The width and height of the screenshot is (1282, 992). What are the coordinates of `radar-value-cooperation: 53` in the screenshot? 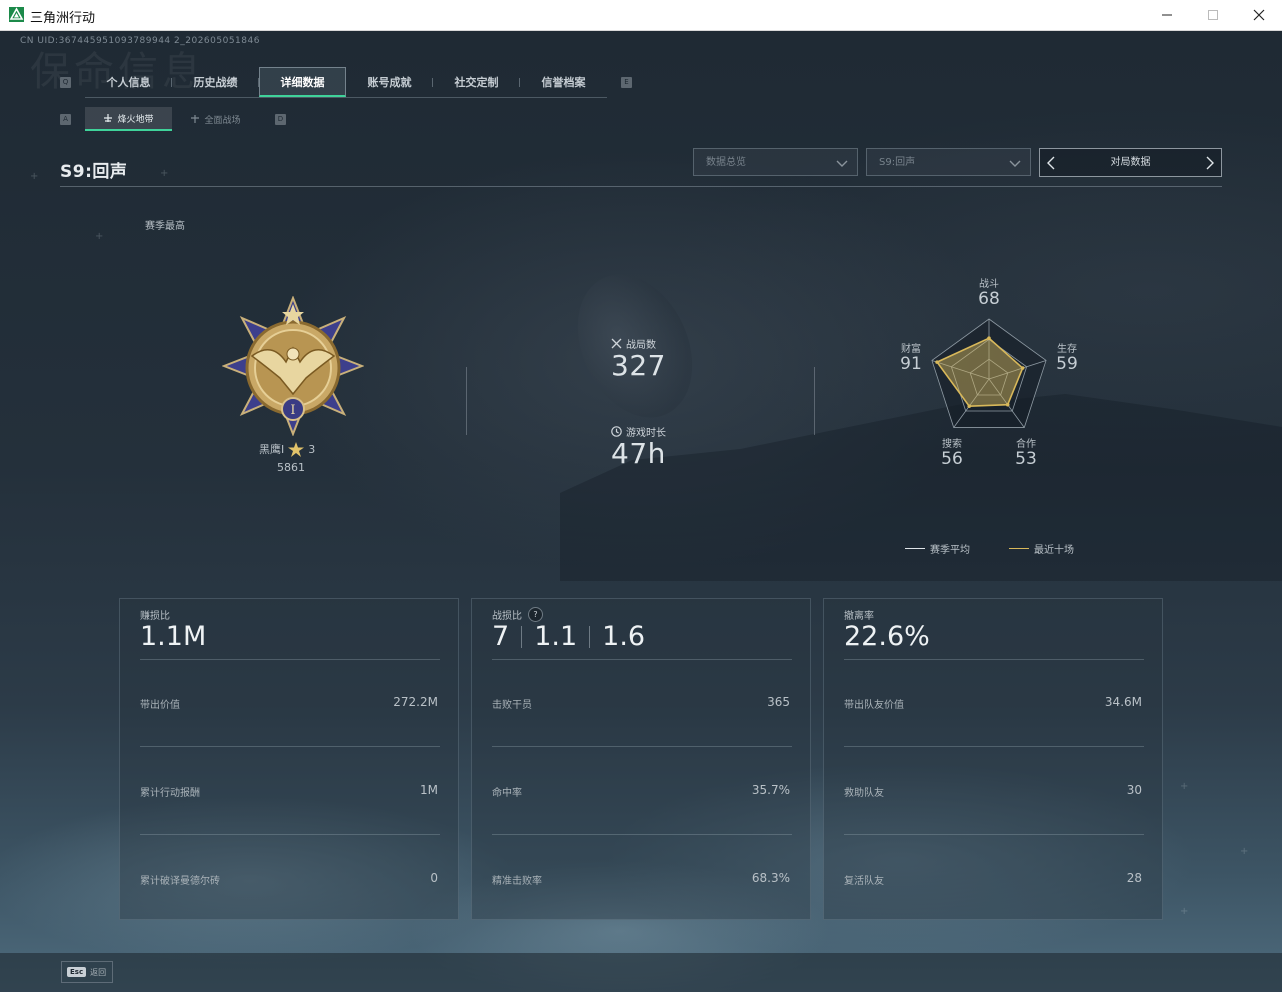 It's located at (1026, 459).